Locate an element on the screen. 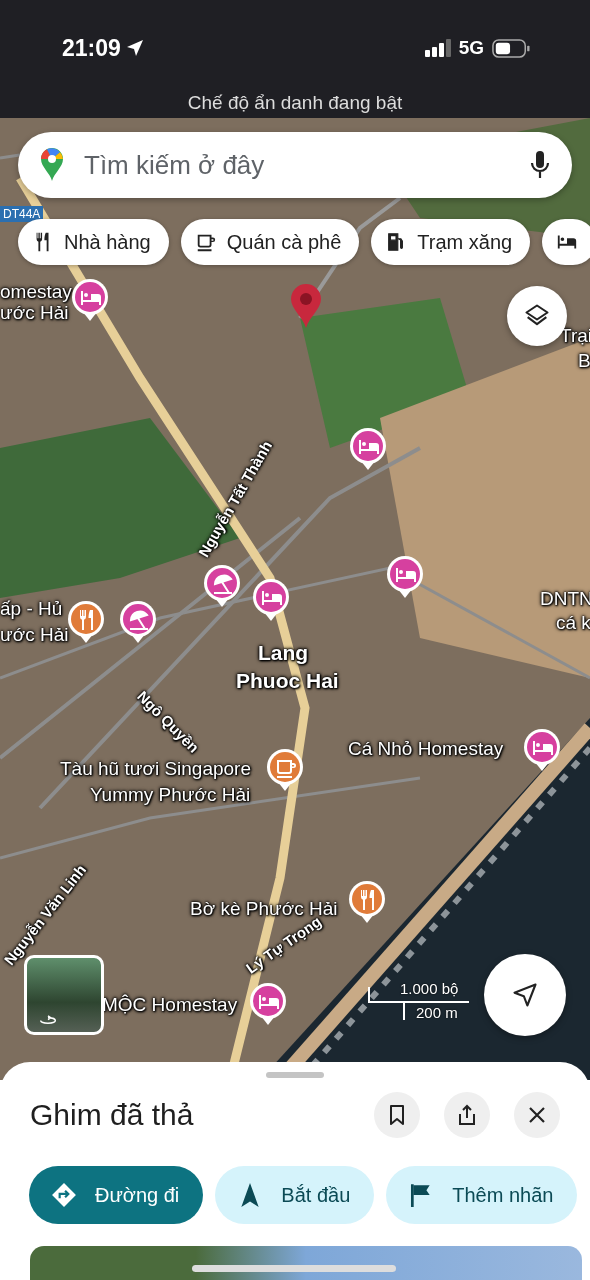  place-label: ấp - Hủ is located at coordinates (31, 609).